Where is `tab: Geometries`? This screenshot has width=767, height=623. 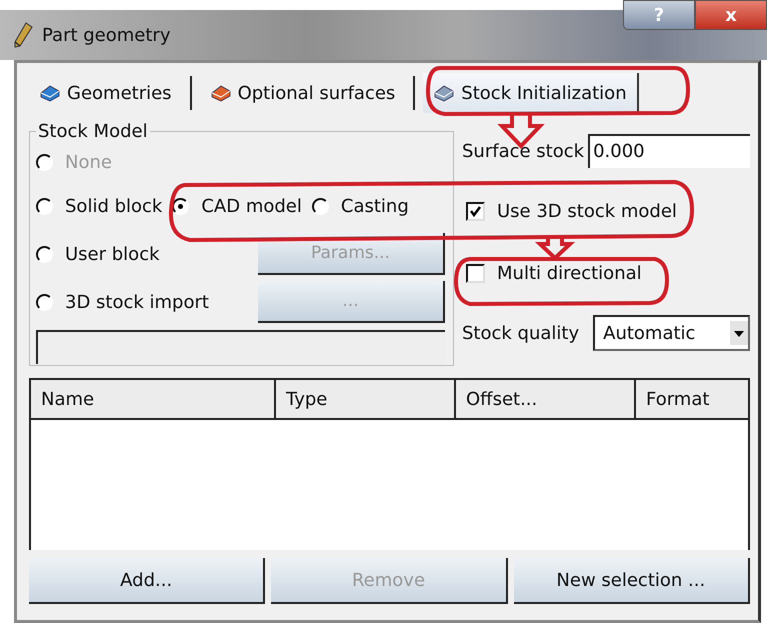
tab: Geometries is located at coordinates (105, 93).